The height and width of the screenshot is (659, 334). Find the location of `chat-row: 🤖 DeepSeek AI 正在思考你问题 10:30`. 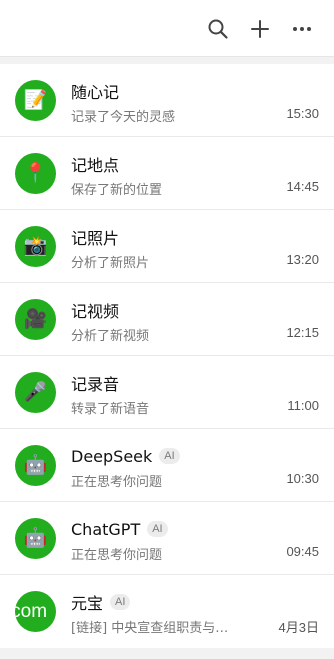

chat-row: 🤖 DeepSeek AI 正在思考你问题 10:30 is located at coordinates (167, 465).